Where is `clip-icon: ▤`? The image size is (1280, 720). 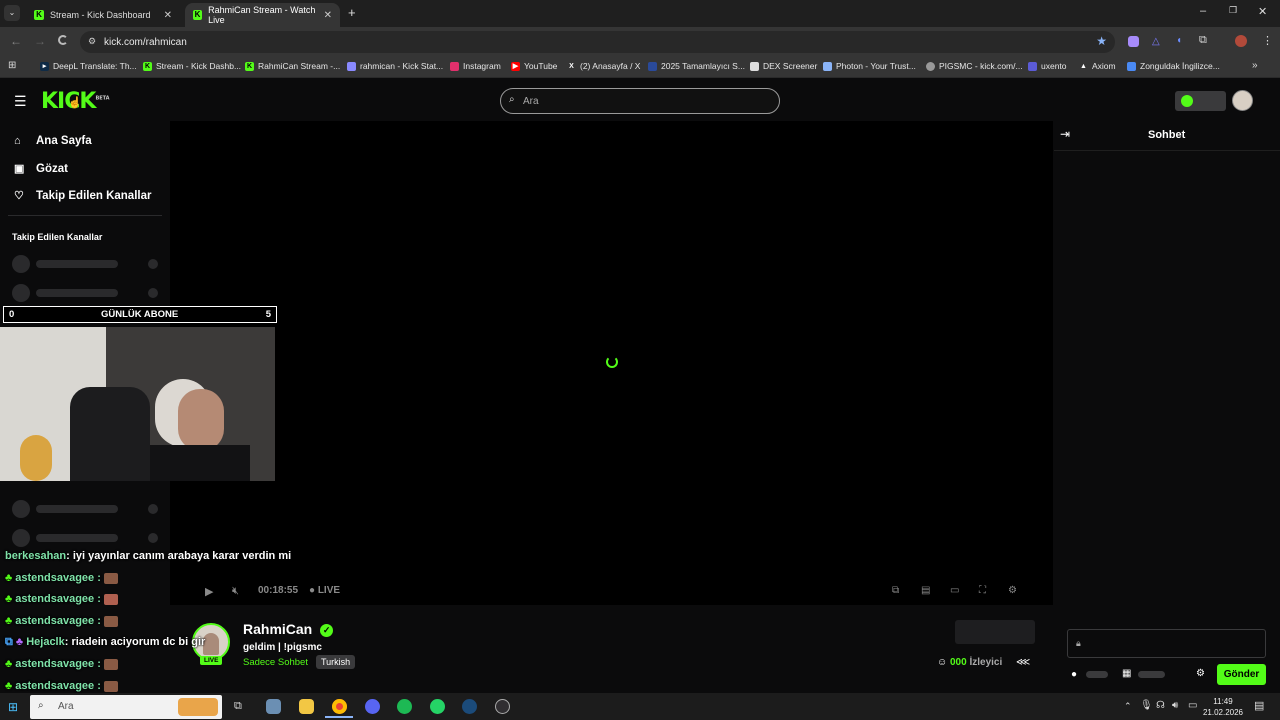
clip-icon: ▤ is located at coordinates (925, 590).